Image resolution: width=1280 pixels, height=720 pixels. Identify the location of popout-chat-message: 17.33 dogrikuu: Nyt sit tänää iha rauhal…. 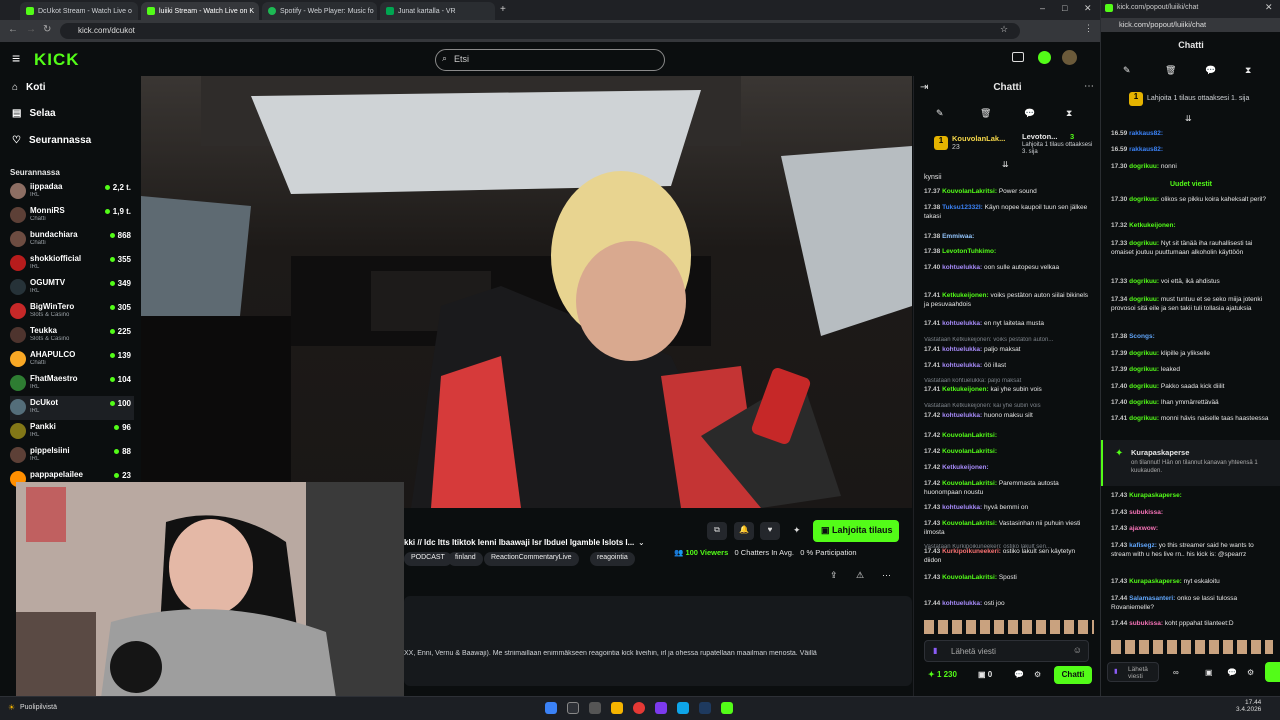
(1192, 248).